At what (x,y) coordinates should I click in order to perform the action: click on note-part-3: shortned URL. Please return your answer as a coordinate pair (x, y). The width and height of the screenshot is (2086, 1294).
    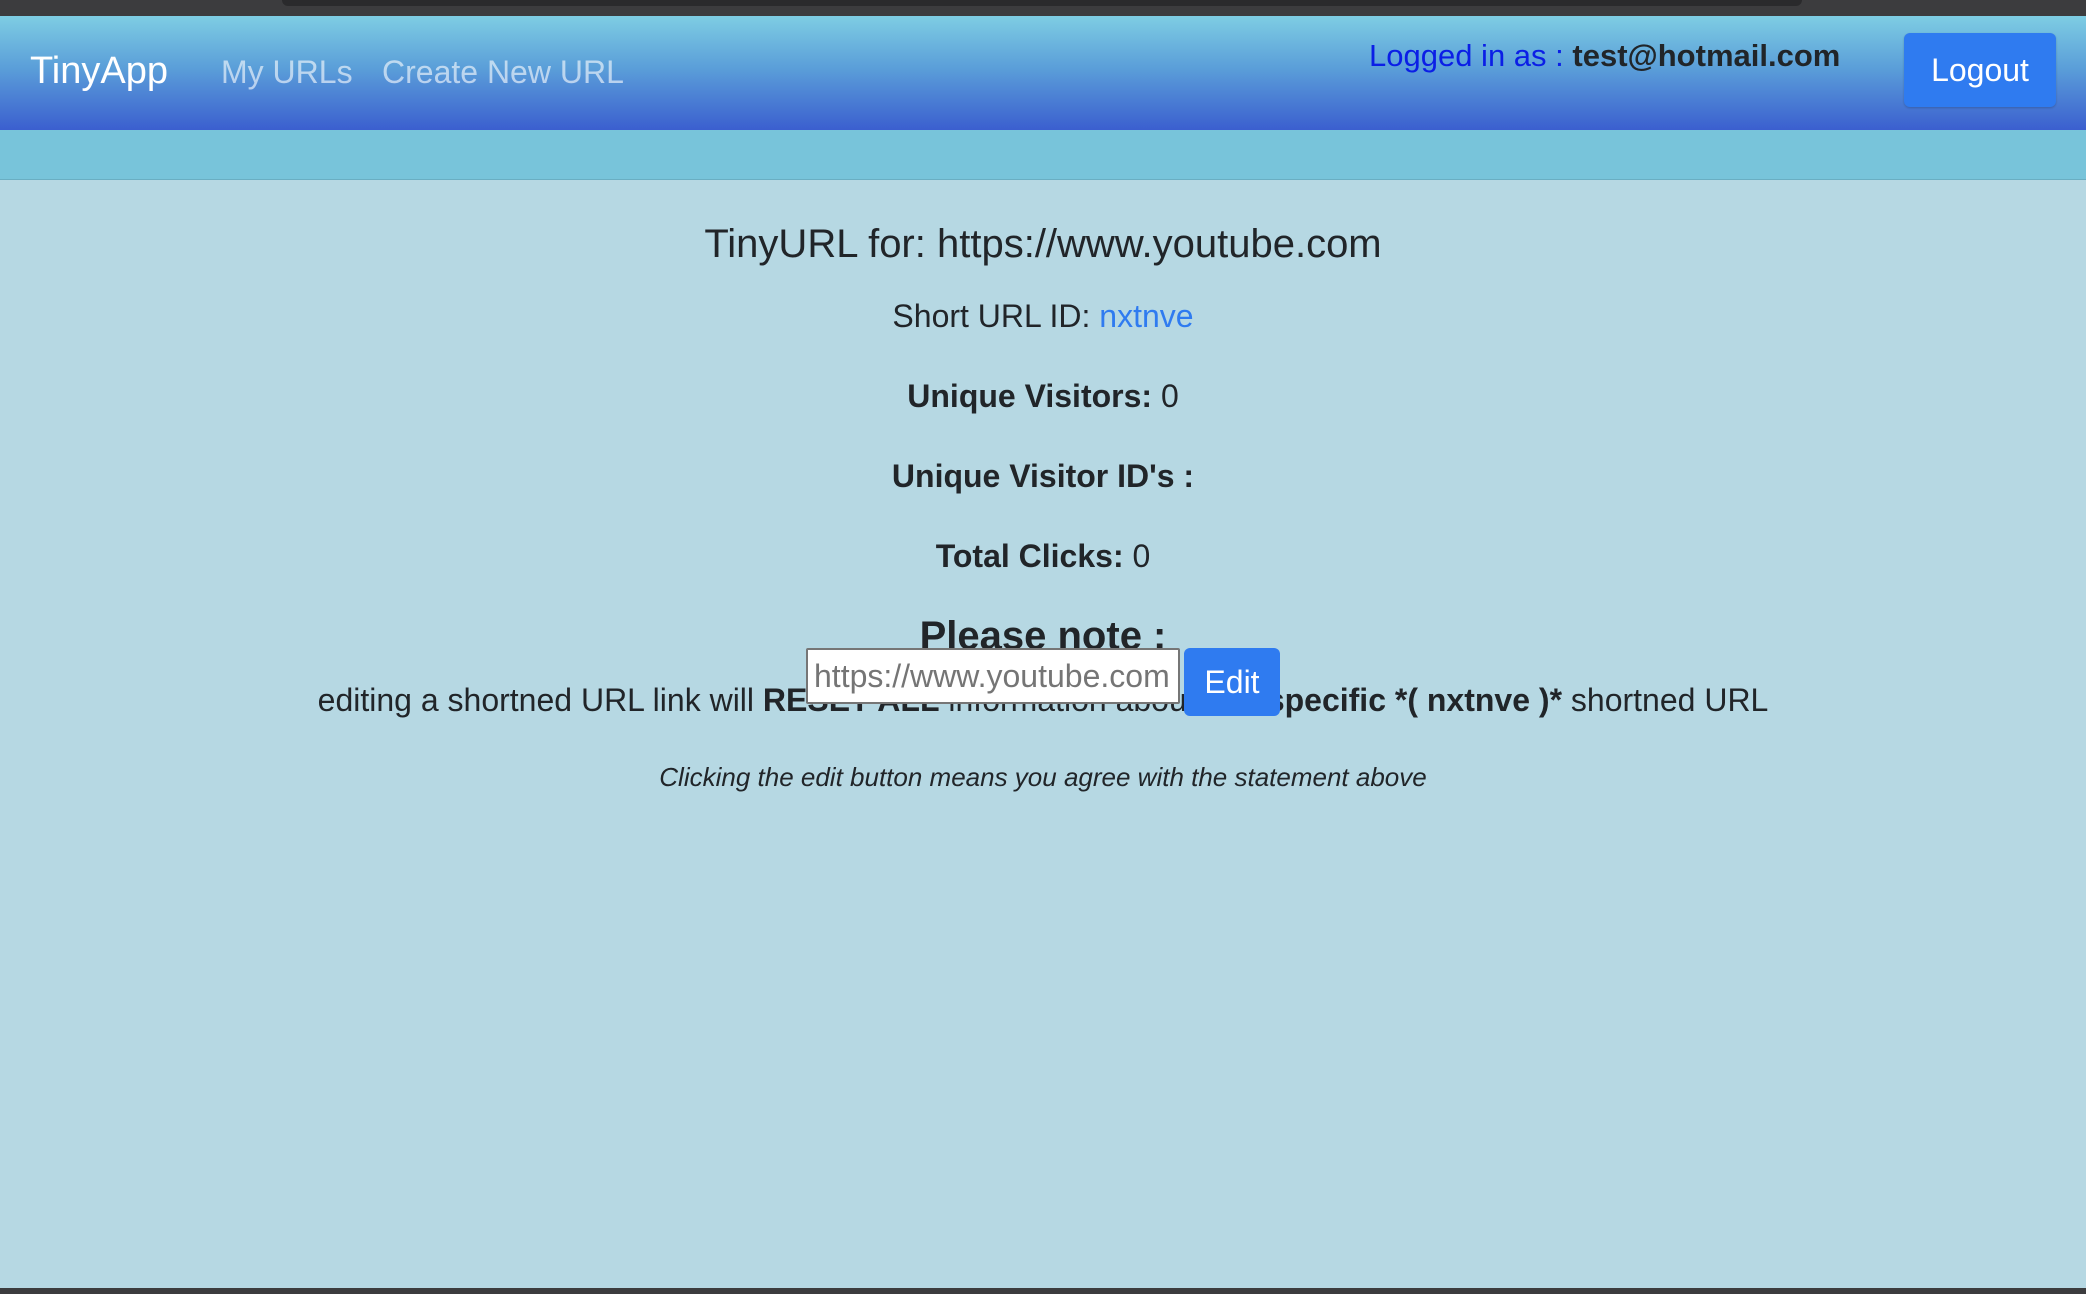
    Looking at the image, I should click on (1665, 700).